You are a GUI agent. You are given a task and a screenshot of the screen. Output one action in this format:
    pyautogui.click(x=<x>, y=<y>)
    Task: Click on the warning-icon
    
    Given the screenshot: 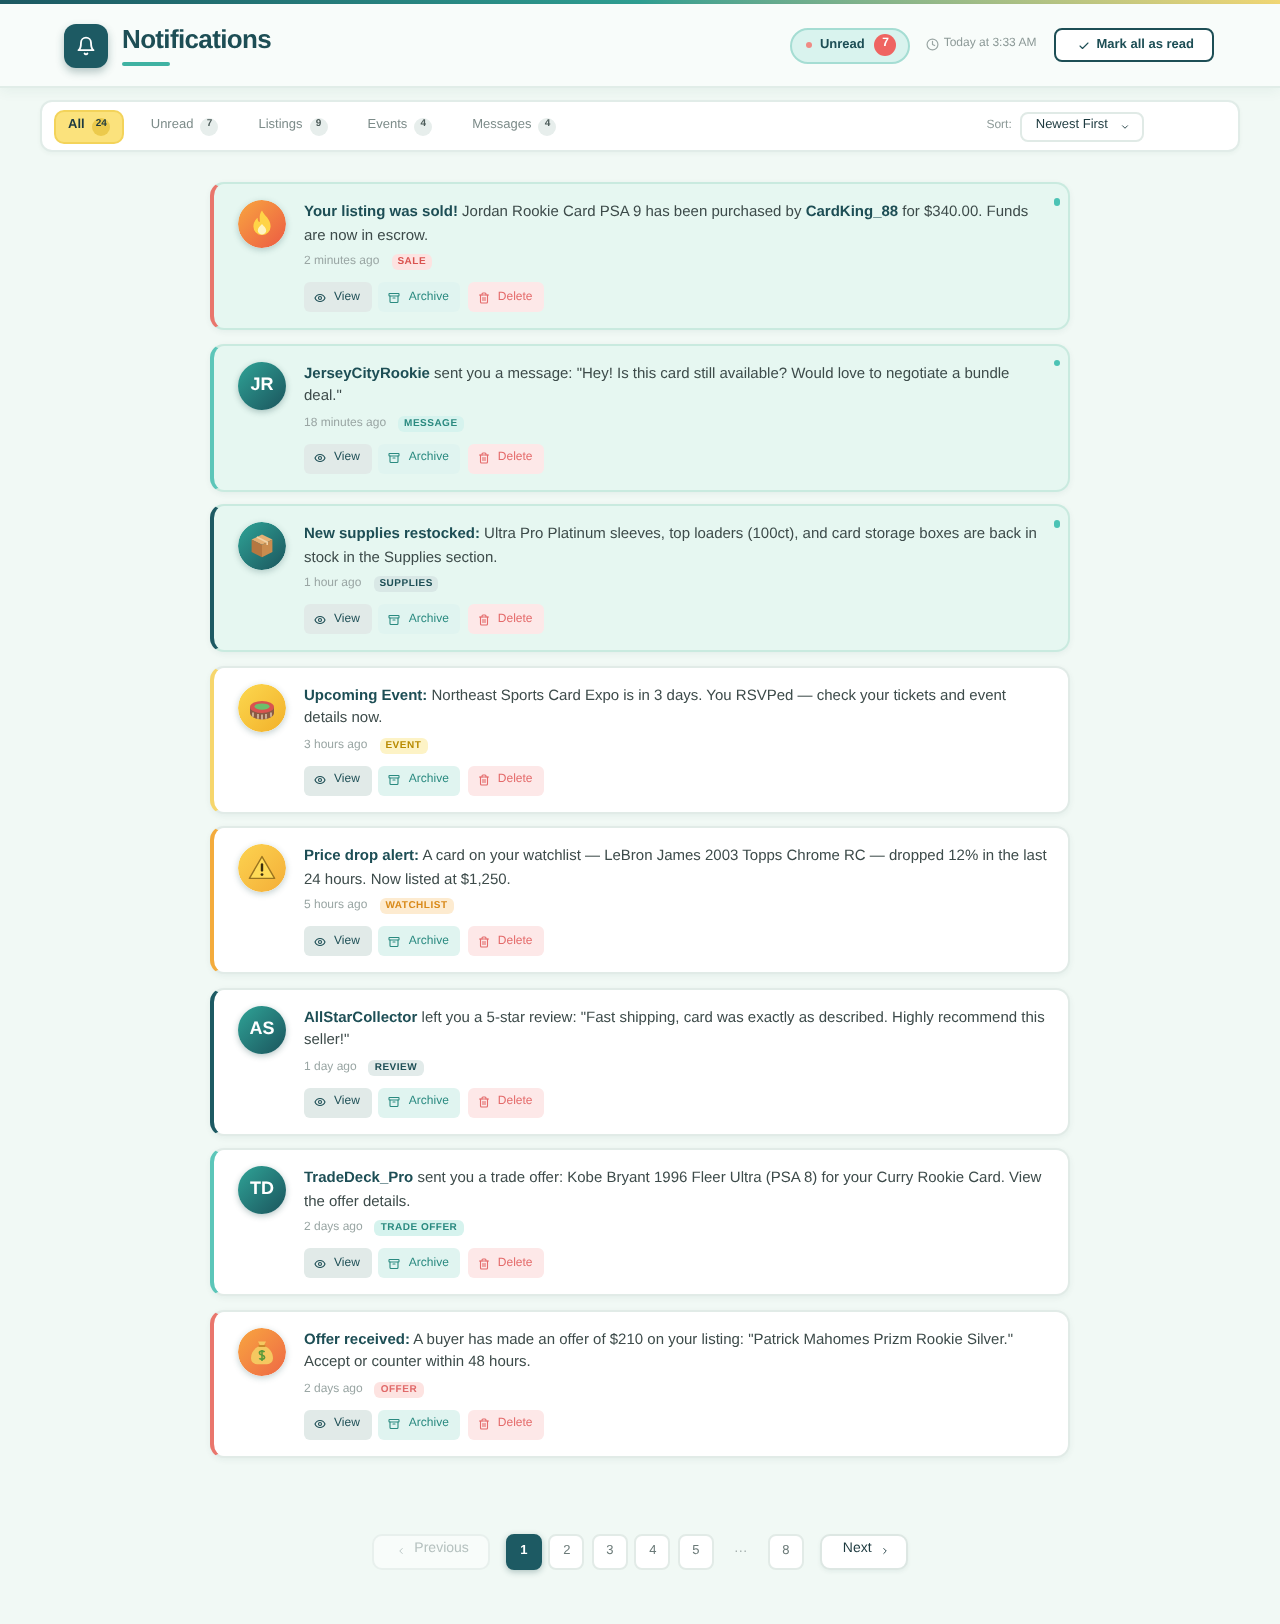 What is the action you would take?
    pyautogui.click(x=262, y=868)
    